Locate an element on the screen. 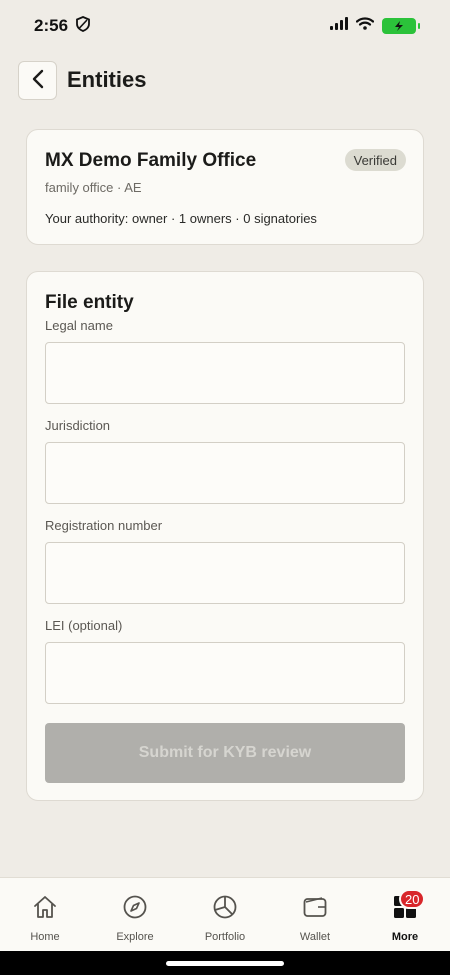 Image resolution: width=450 pixels, height=975 pixels. scrolled-content-peek is located at coordinates (94, 105).